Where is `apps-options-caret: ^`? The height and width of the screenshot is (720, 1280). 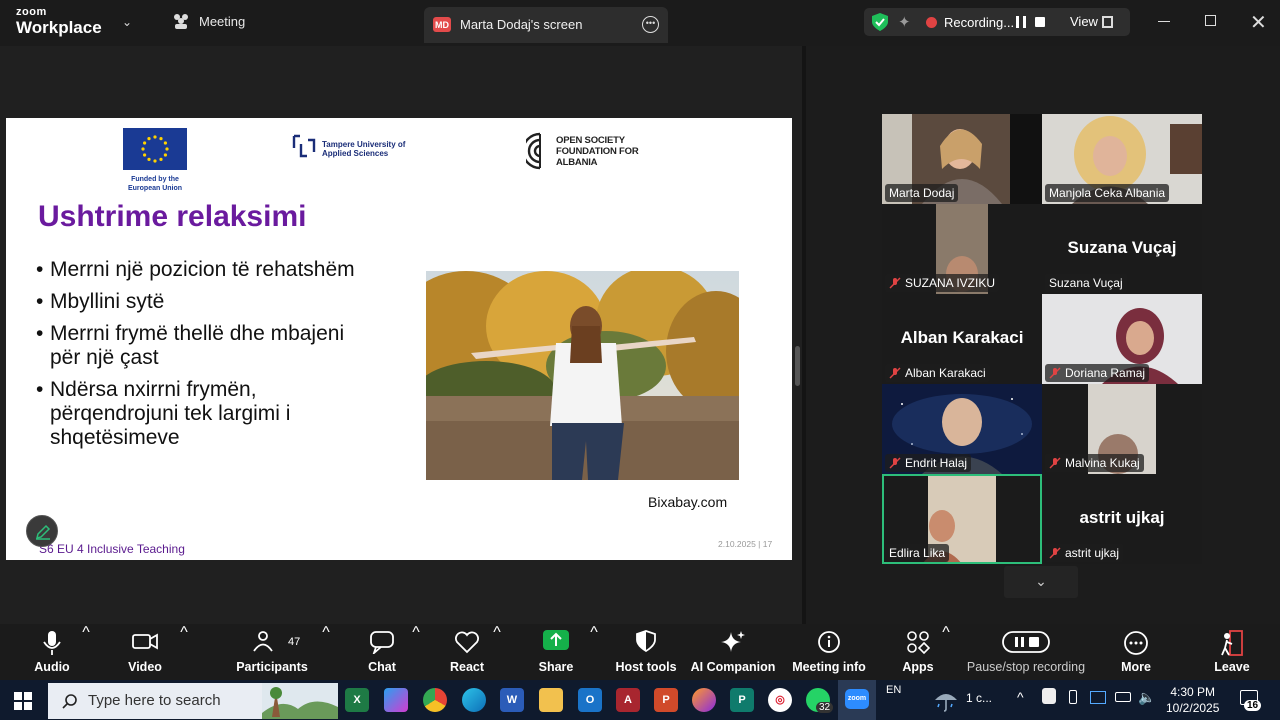
apps-options-caret: ^ is located at coordinates (946, 652).